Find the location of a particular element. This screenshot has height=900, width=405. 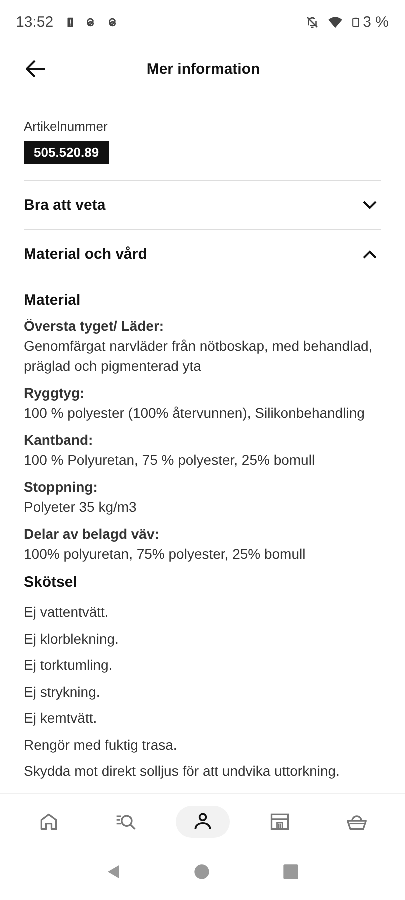

wifi-icon is located at coordinates (335, 22).